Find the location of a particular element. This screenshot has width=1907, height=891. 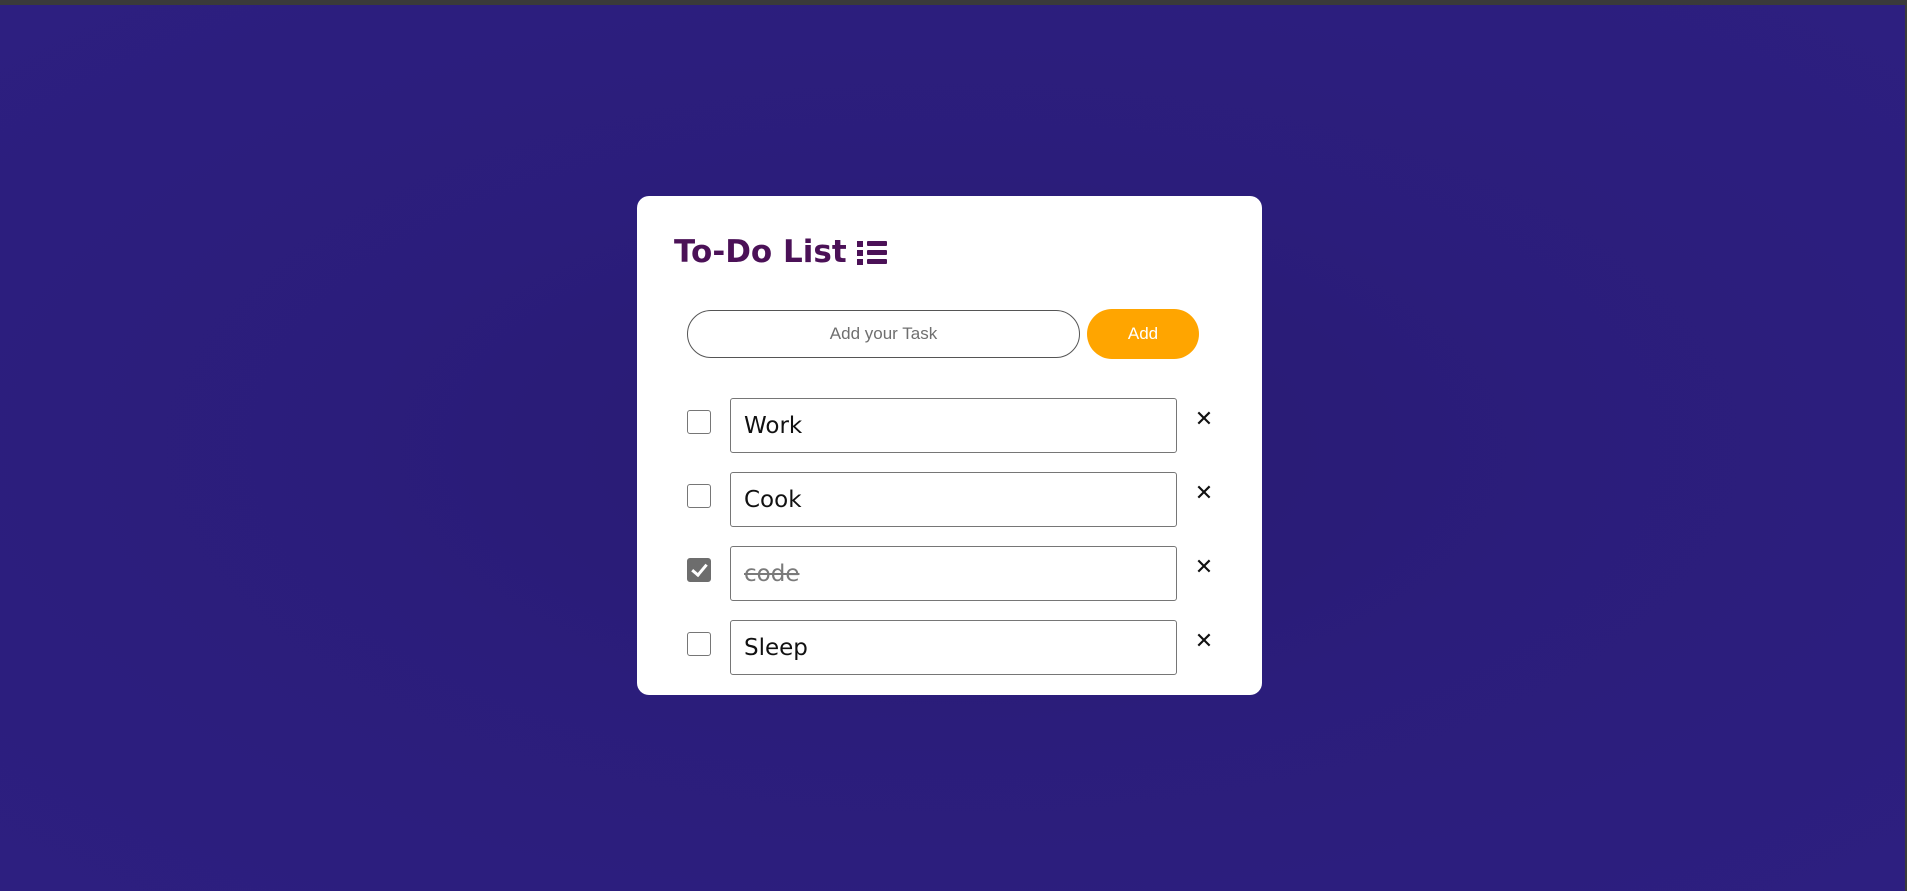

todo-item: code ✕ is located at coordinates (957, 573).